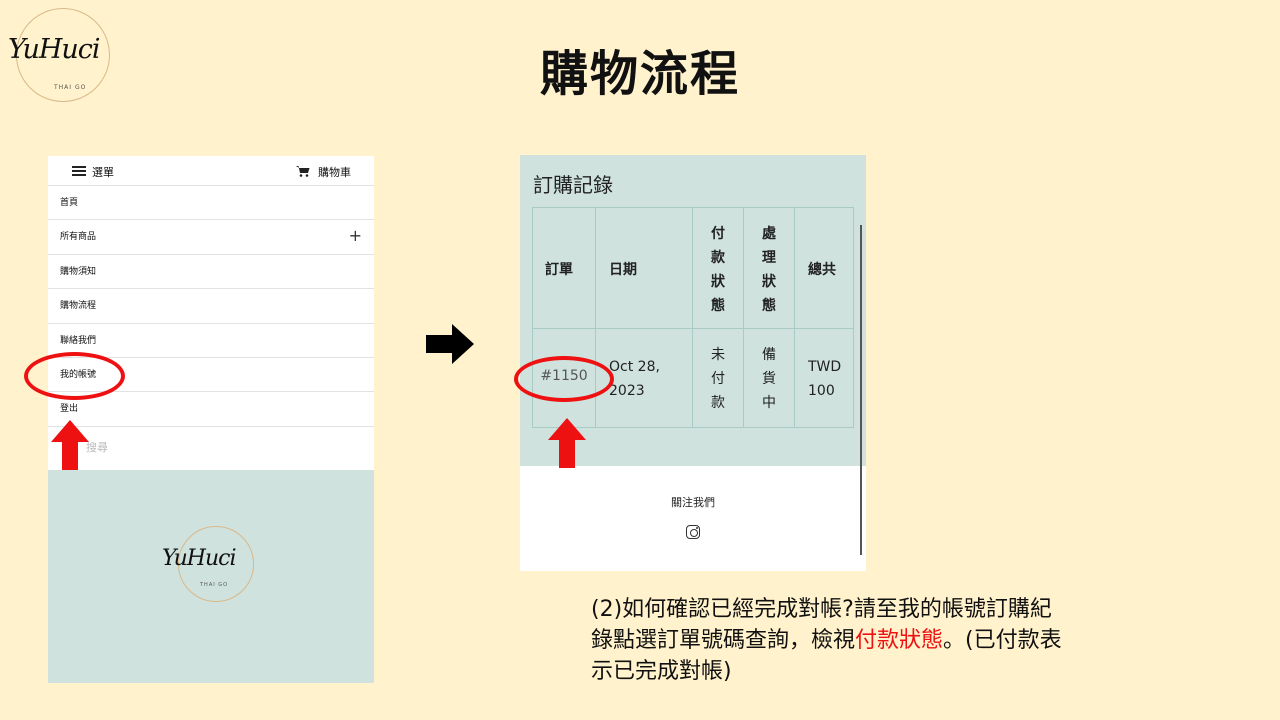 The image size is (1280, 720). I want to click on menu-header: 選單 購物車, so click(211, 171).